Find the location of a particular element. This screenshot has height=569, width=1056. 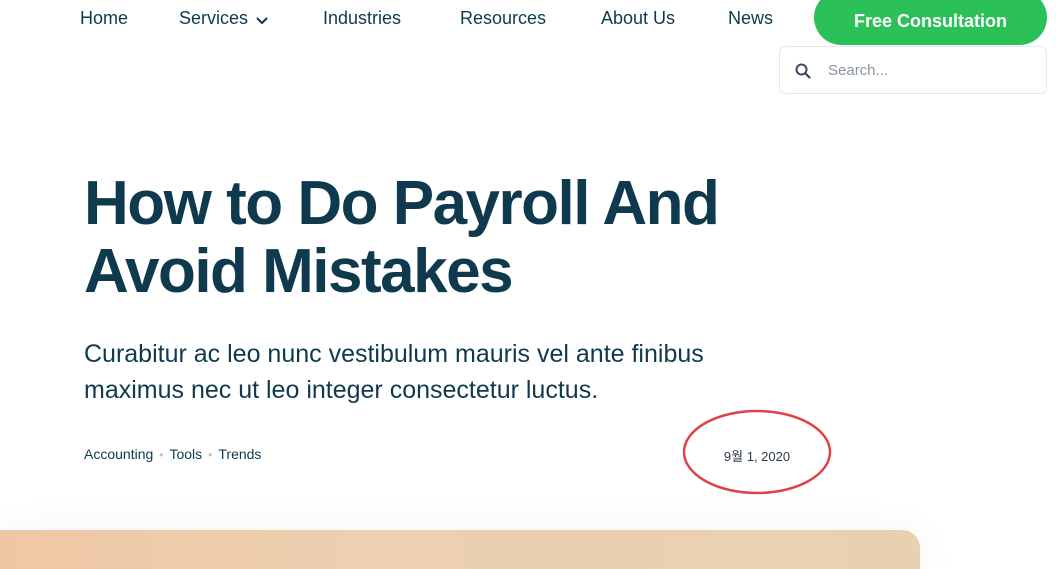

chevron-down-icon is located at coordinates (262, 19).